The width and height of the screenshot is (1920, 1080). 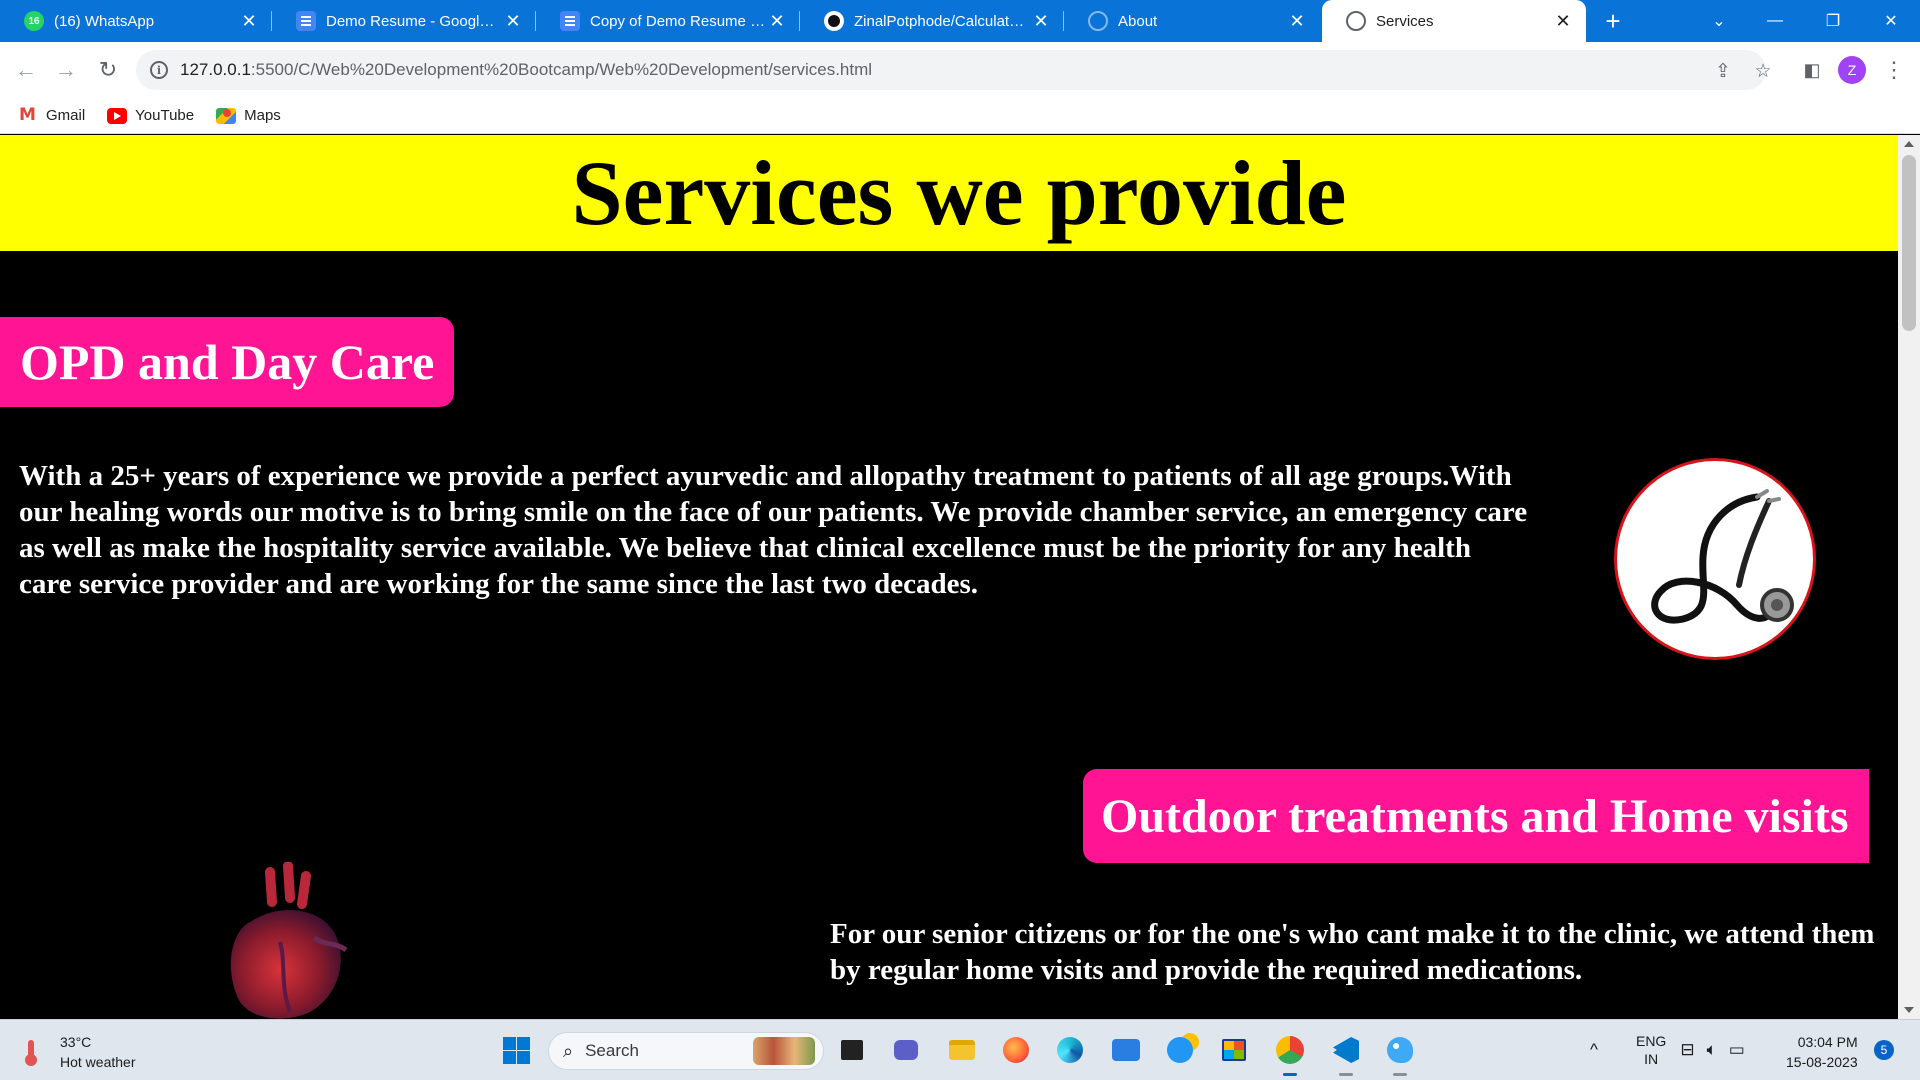 I want to click on tab-whatsapp: 16 (16) WhatsApp ✕, so click(x=136, y=21).